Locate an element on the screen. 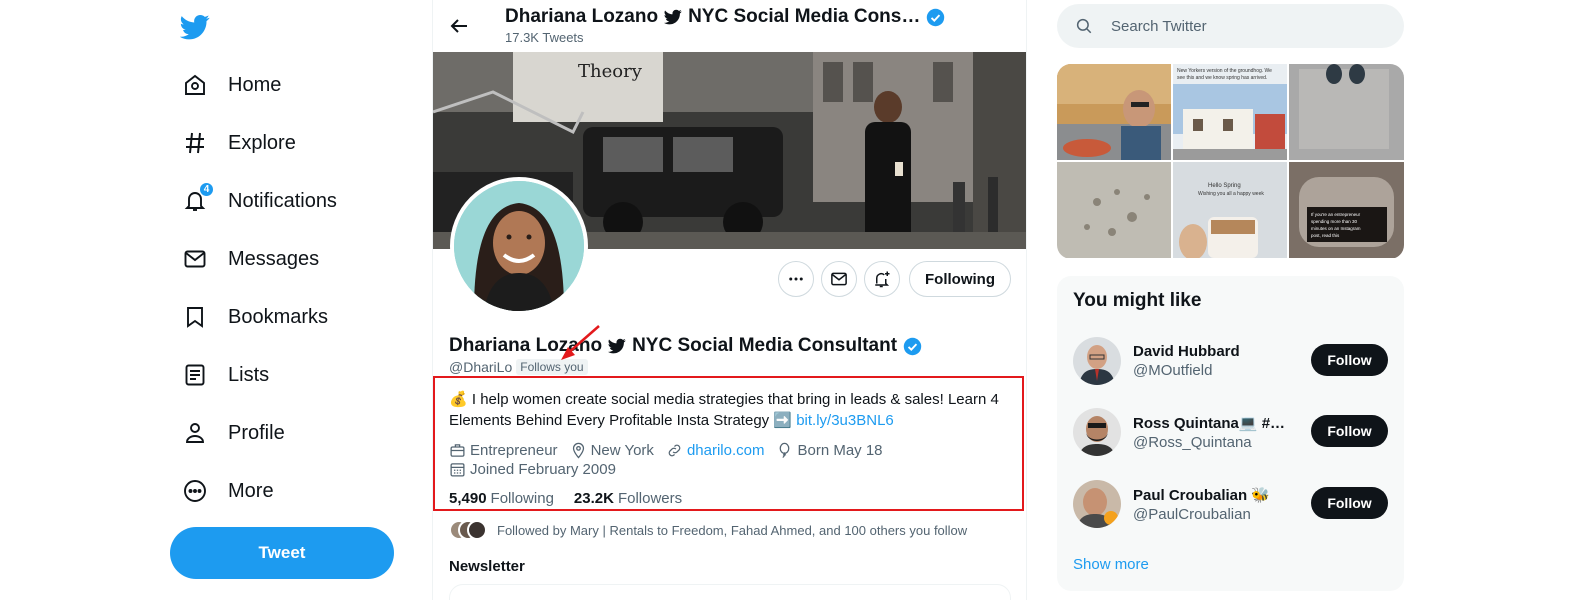 Image resolution: width=1579 pixels, height=600 pixels. bird-emoji-icon is located at coordinates (617, 346).